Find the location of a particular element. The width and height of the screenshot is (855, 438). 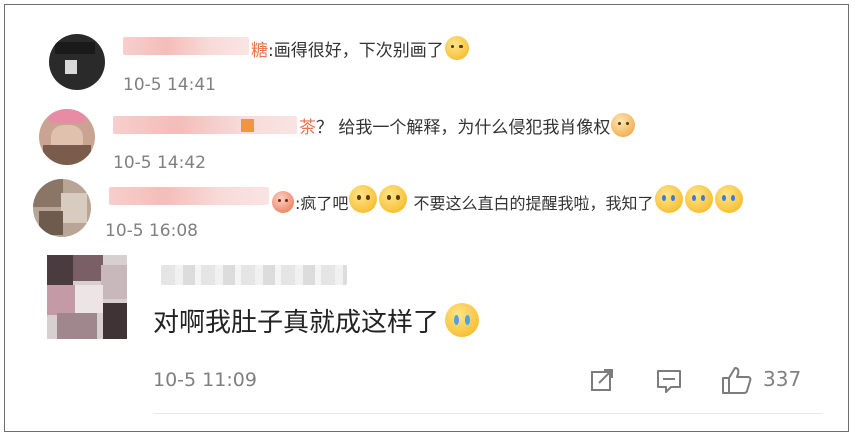

username-visible: 糖 is located at coordinates (259, 51).